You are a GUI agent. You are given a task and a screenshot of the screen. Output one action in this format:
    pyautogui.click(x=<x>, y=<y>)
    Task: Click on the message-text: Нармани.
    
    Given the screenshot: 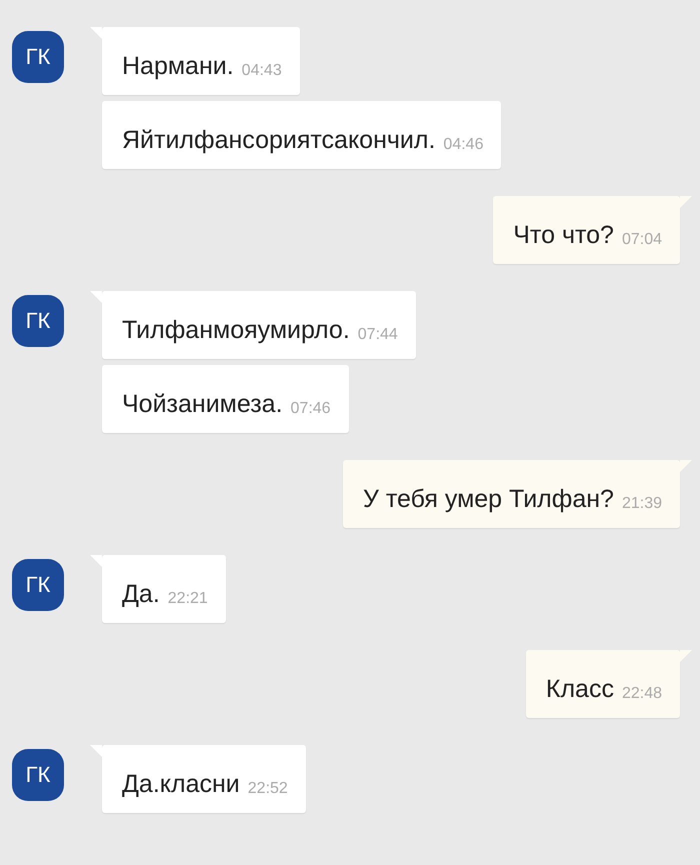 What is the action you would take?
    pyautogui.click(x=178, y=66)
    